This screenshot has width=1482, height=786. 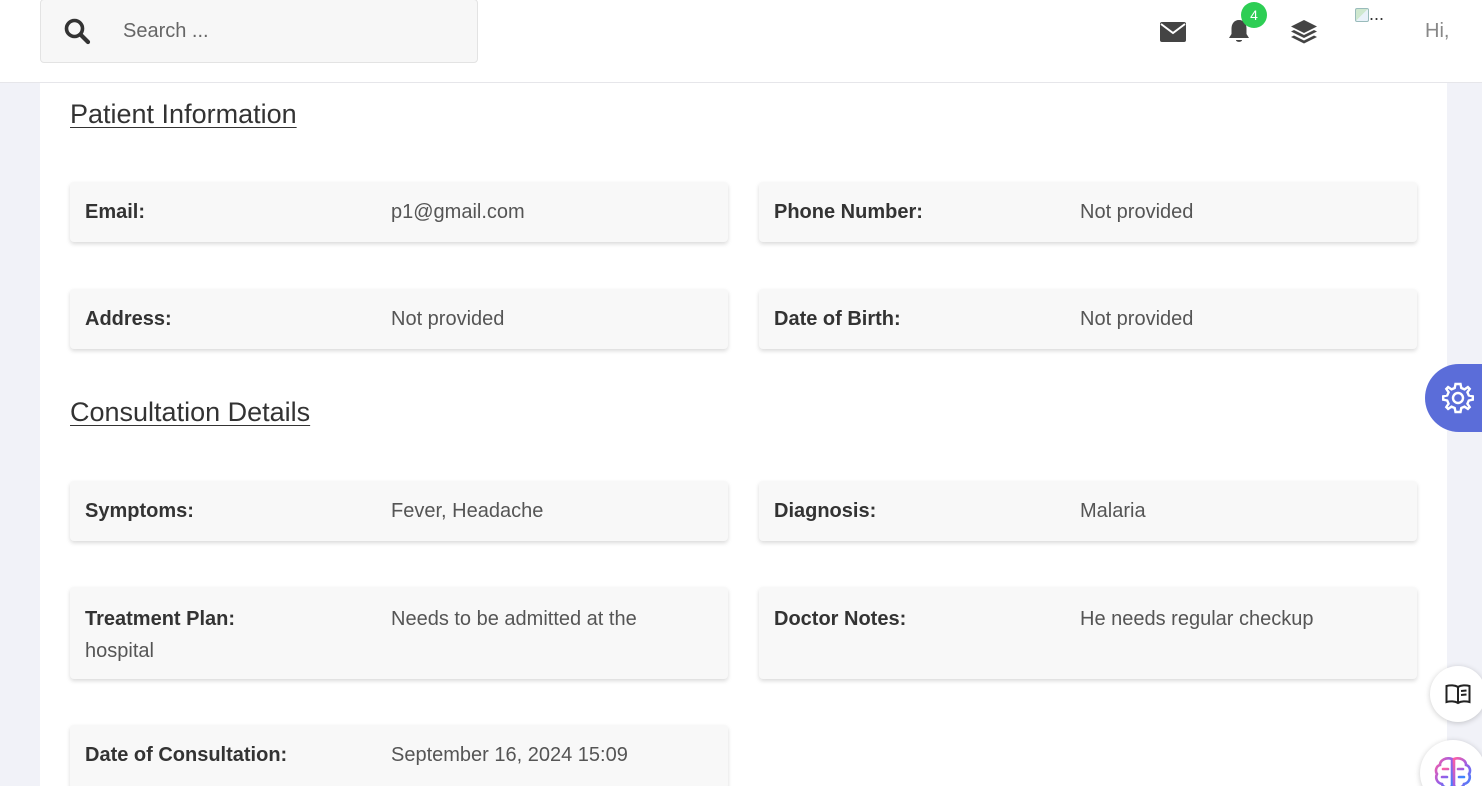 What do you see at coordinates (848, 212) in the screenshot?
I see `phone-label: Phone Number:` at bounding box center [848, 212].